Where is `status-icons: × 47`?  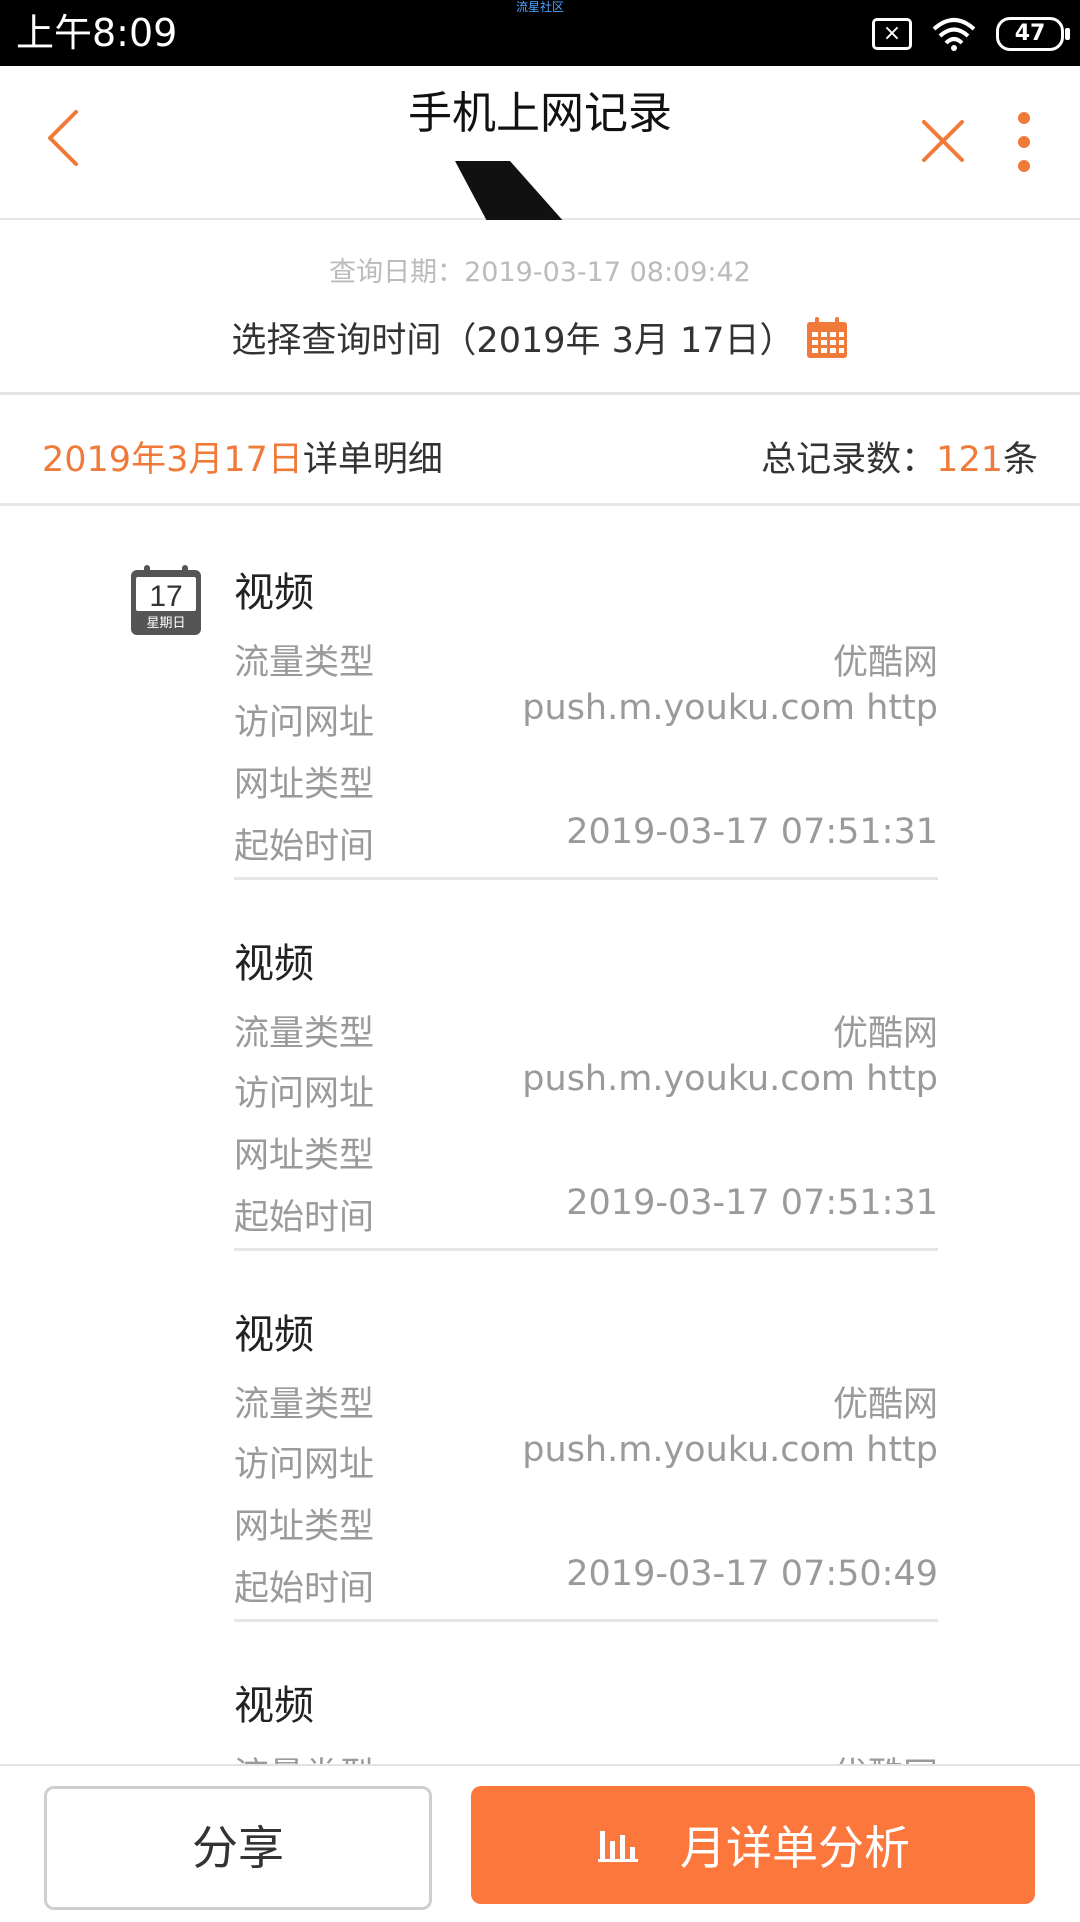 status-icons: × 47 is located at coordinates (971, 34).